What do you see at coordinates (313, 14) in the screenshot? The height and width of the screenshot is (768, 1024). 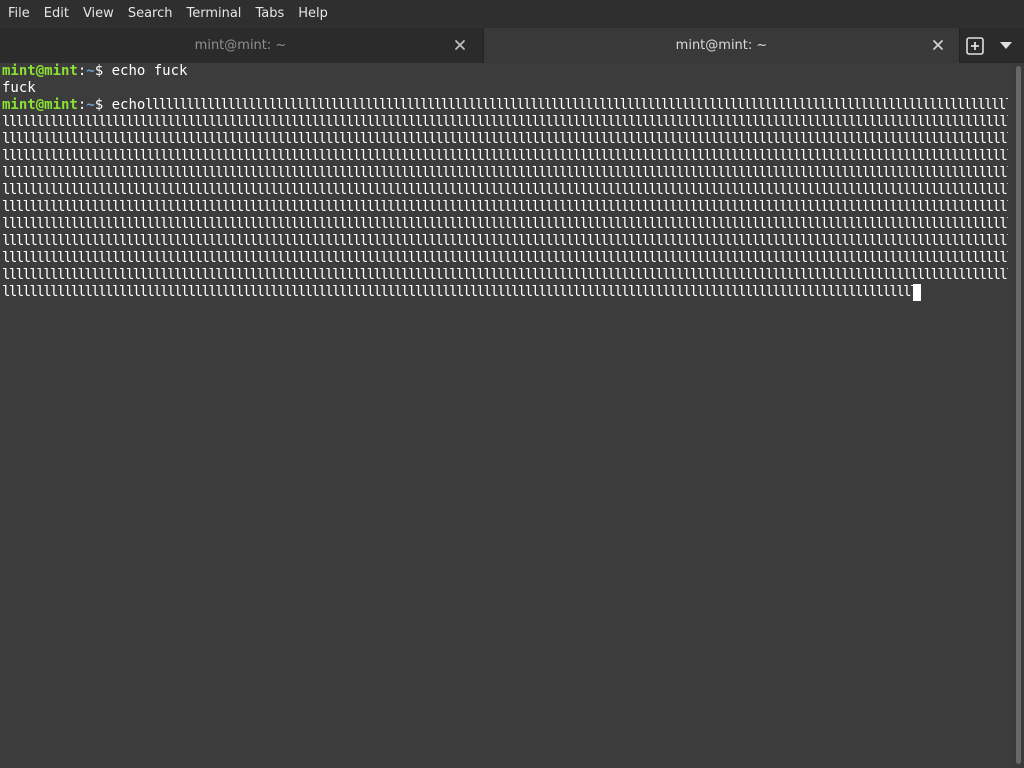 I see `menu-help: Help` at bounding box center [313, 14].